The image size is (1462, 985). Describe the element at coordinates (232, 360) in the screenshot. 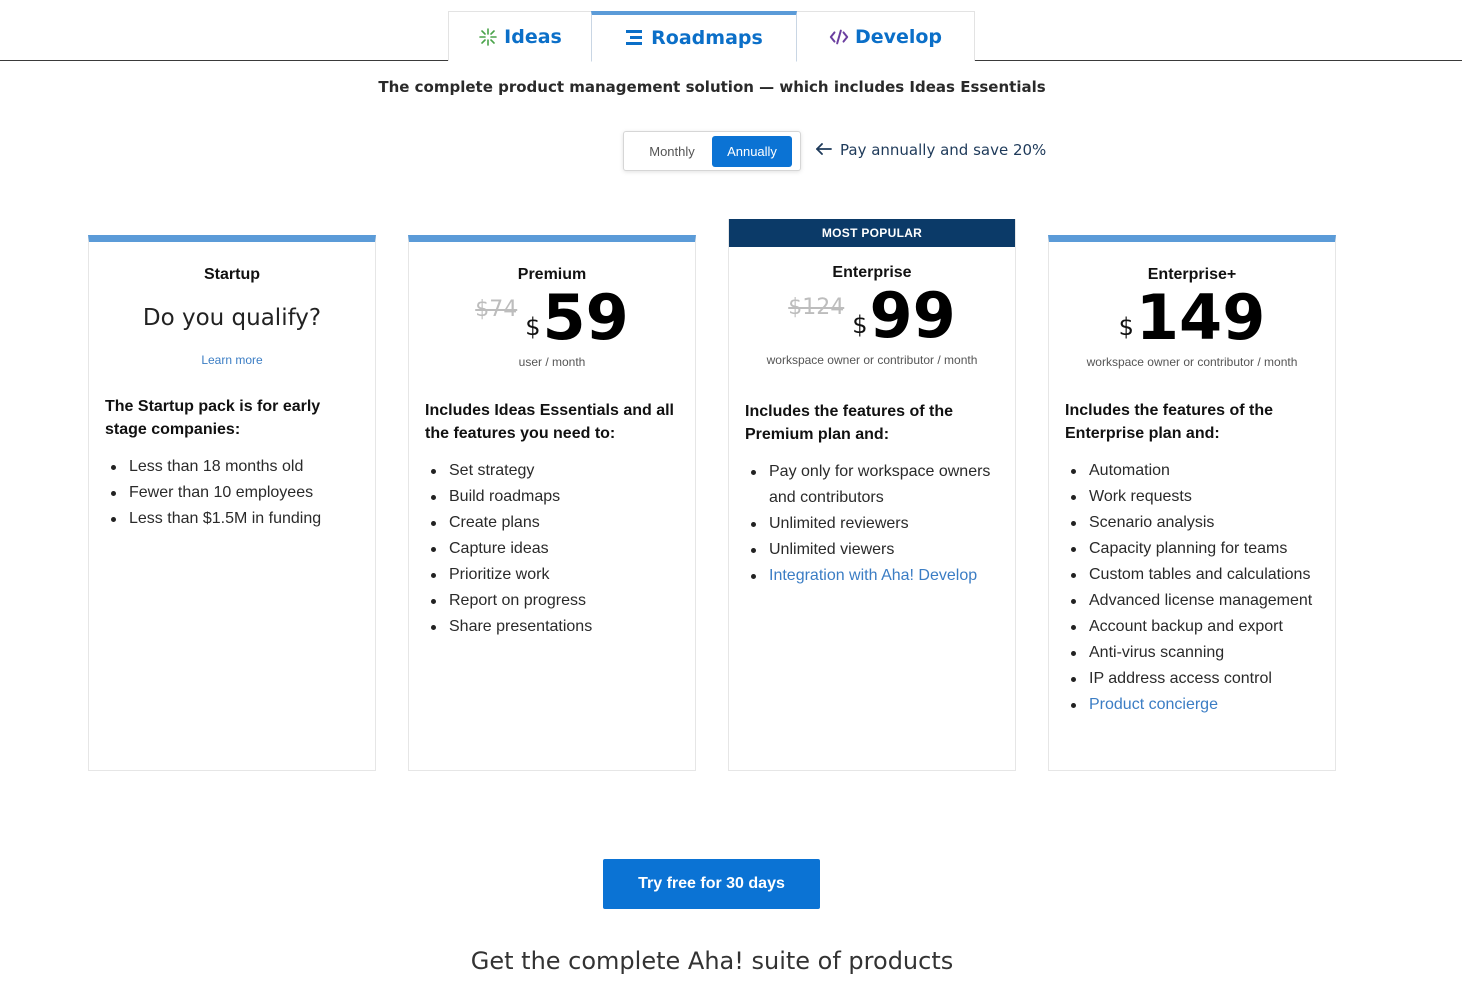

I see `learn-more-link: Learn more` at that location.